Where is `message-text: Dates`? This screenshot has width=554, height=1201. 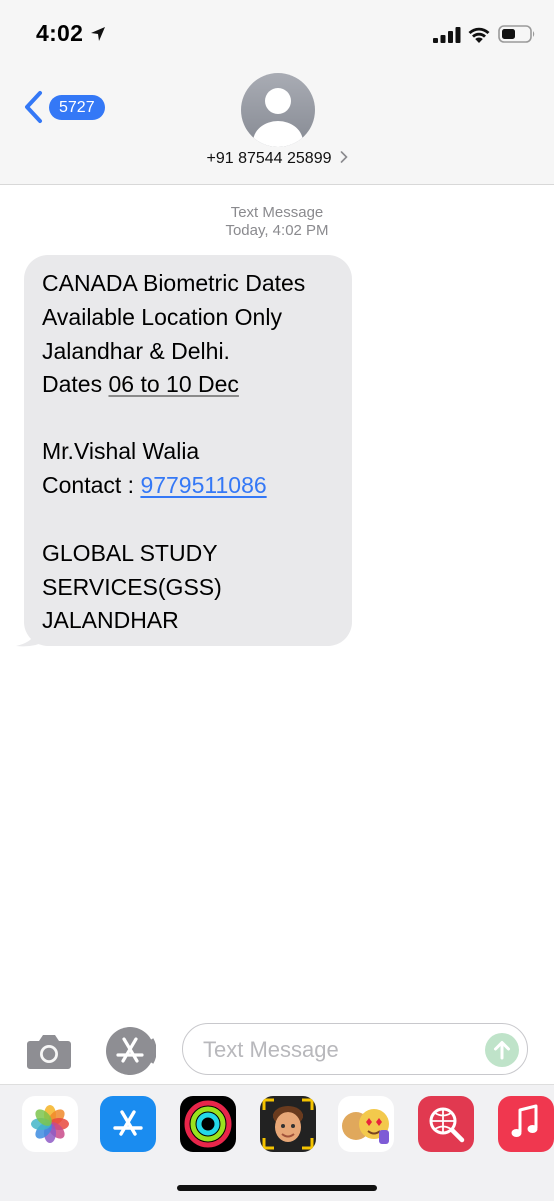 message-text: Dates is located at coordinates (75, 384).